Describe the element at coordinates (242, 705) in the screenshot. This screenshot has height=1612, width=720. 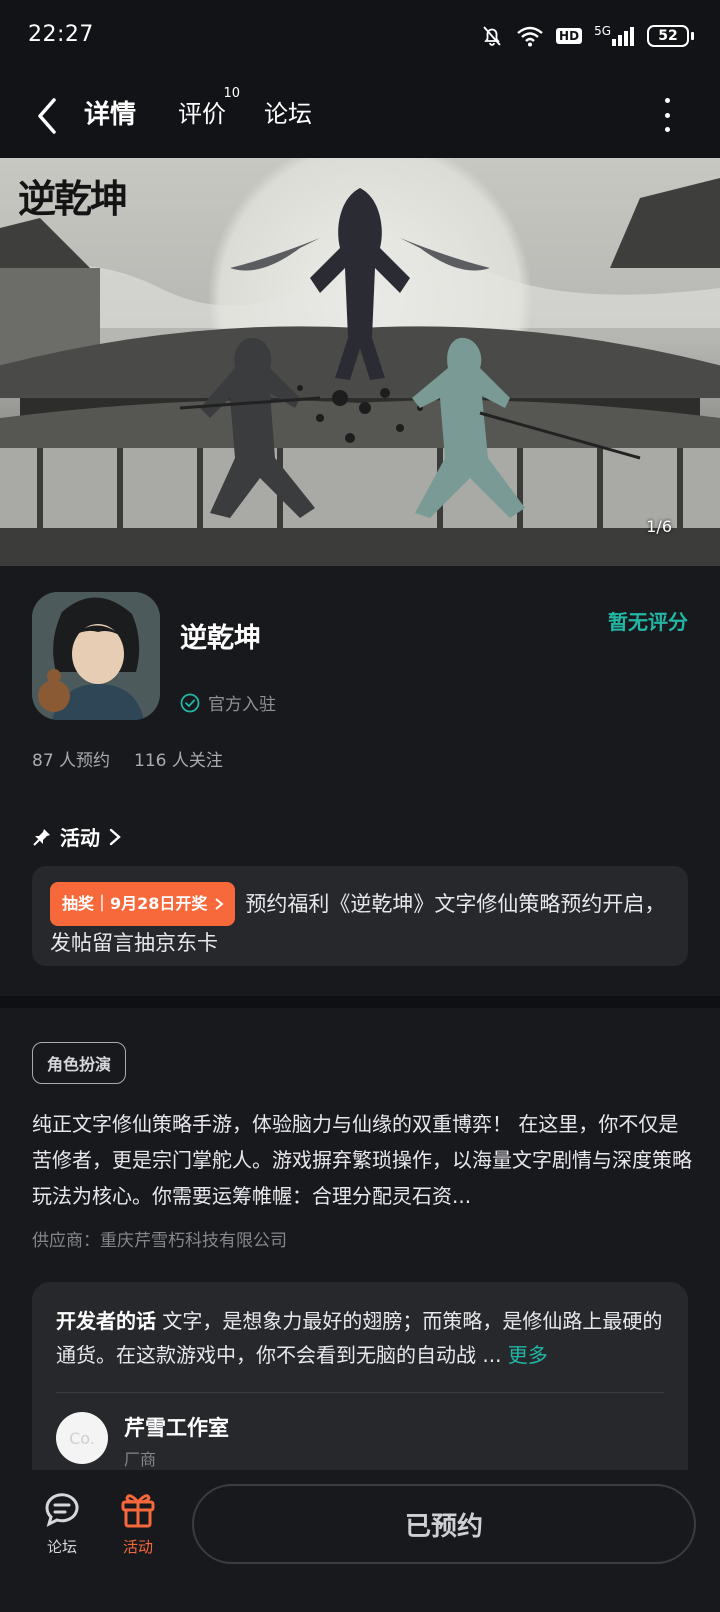
I see `official-label: 官方入驻` at that location.